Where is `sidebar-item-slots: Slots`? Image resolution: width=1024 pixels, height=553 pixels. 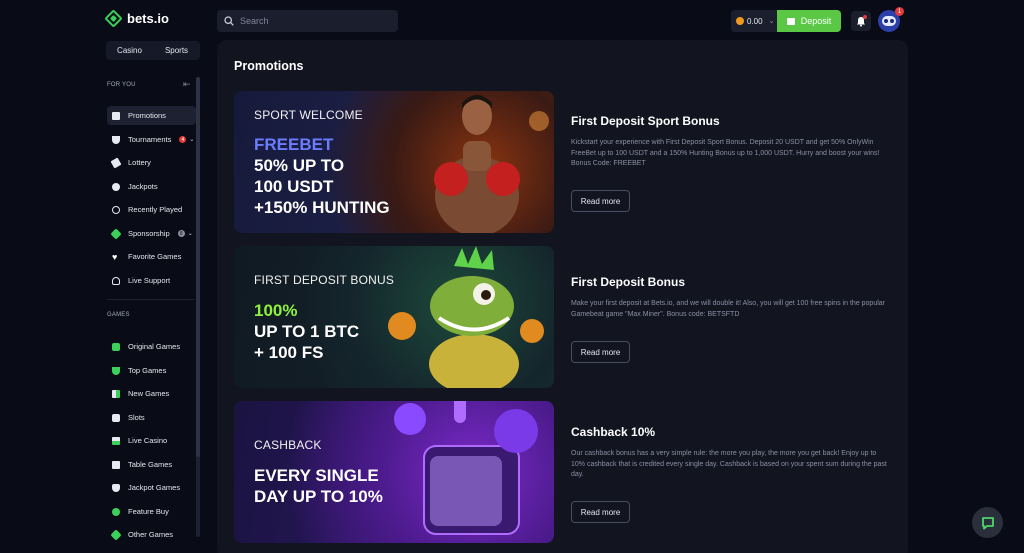
sidebar-item-slots: Slots is located at coordinates (151, 417).